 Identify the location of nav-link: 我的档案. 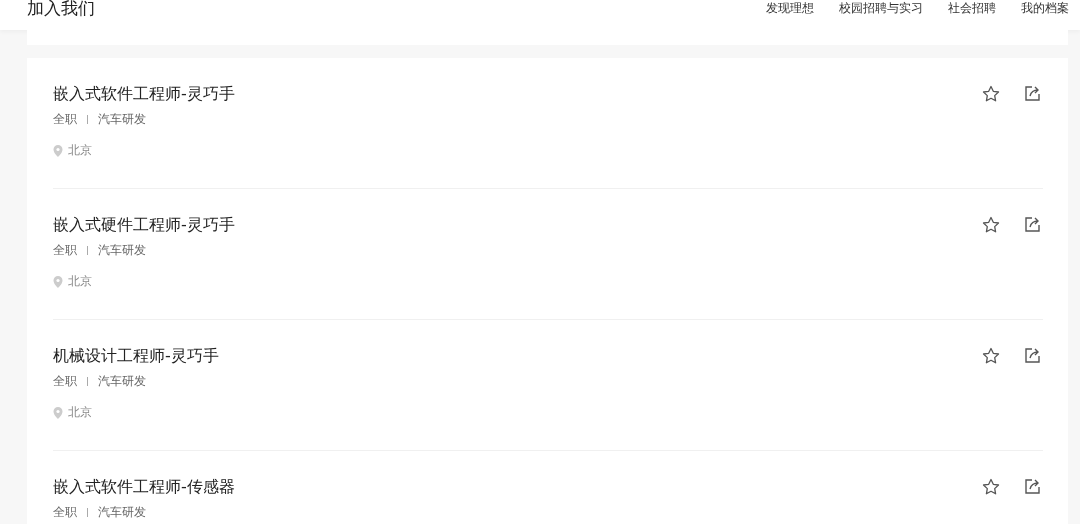
(1045, 15).